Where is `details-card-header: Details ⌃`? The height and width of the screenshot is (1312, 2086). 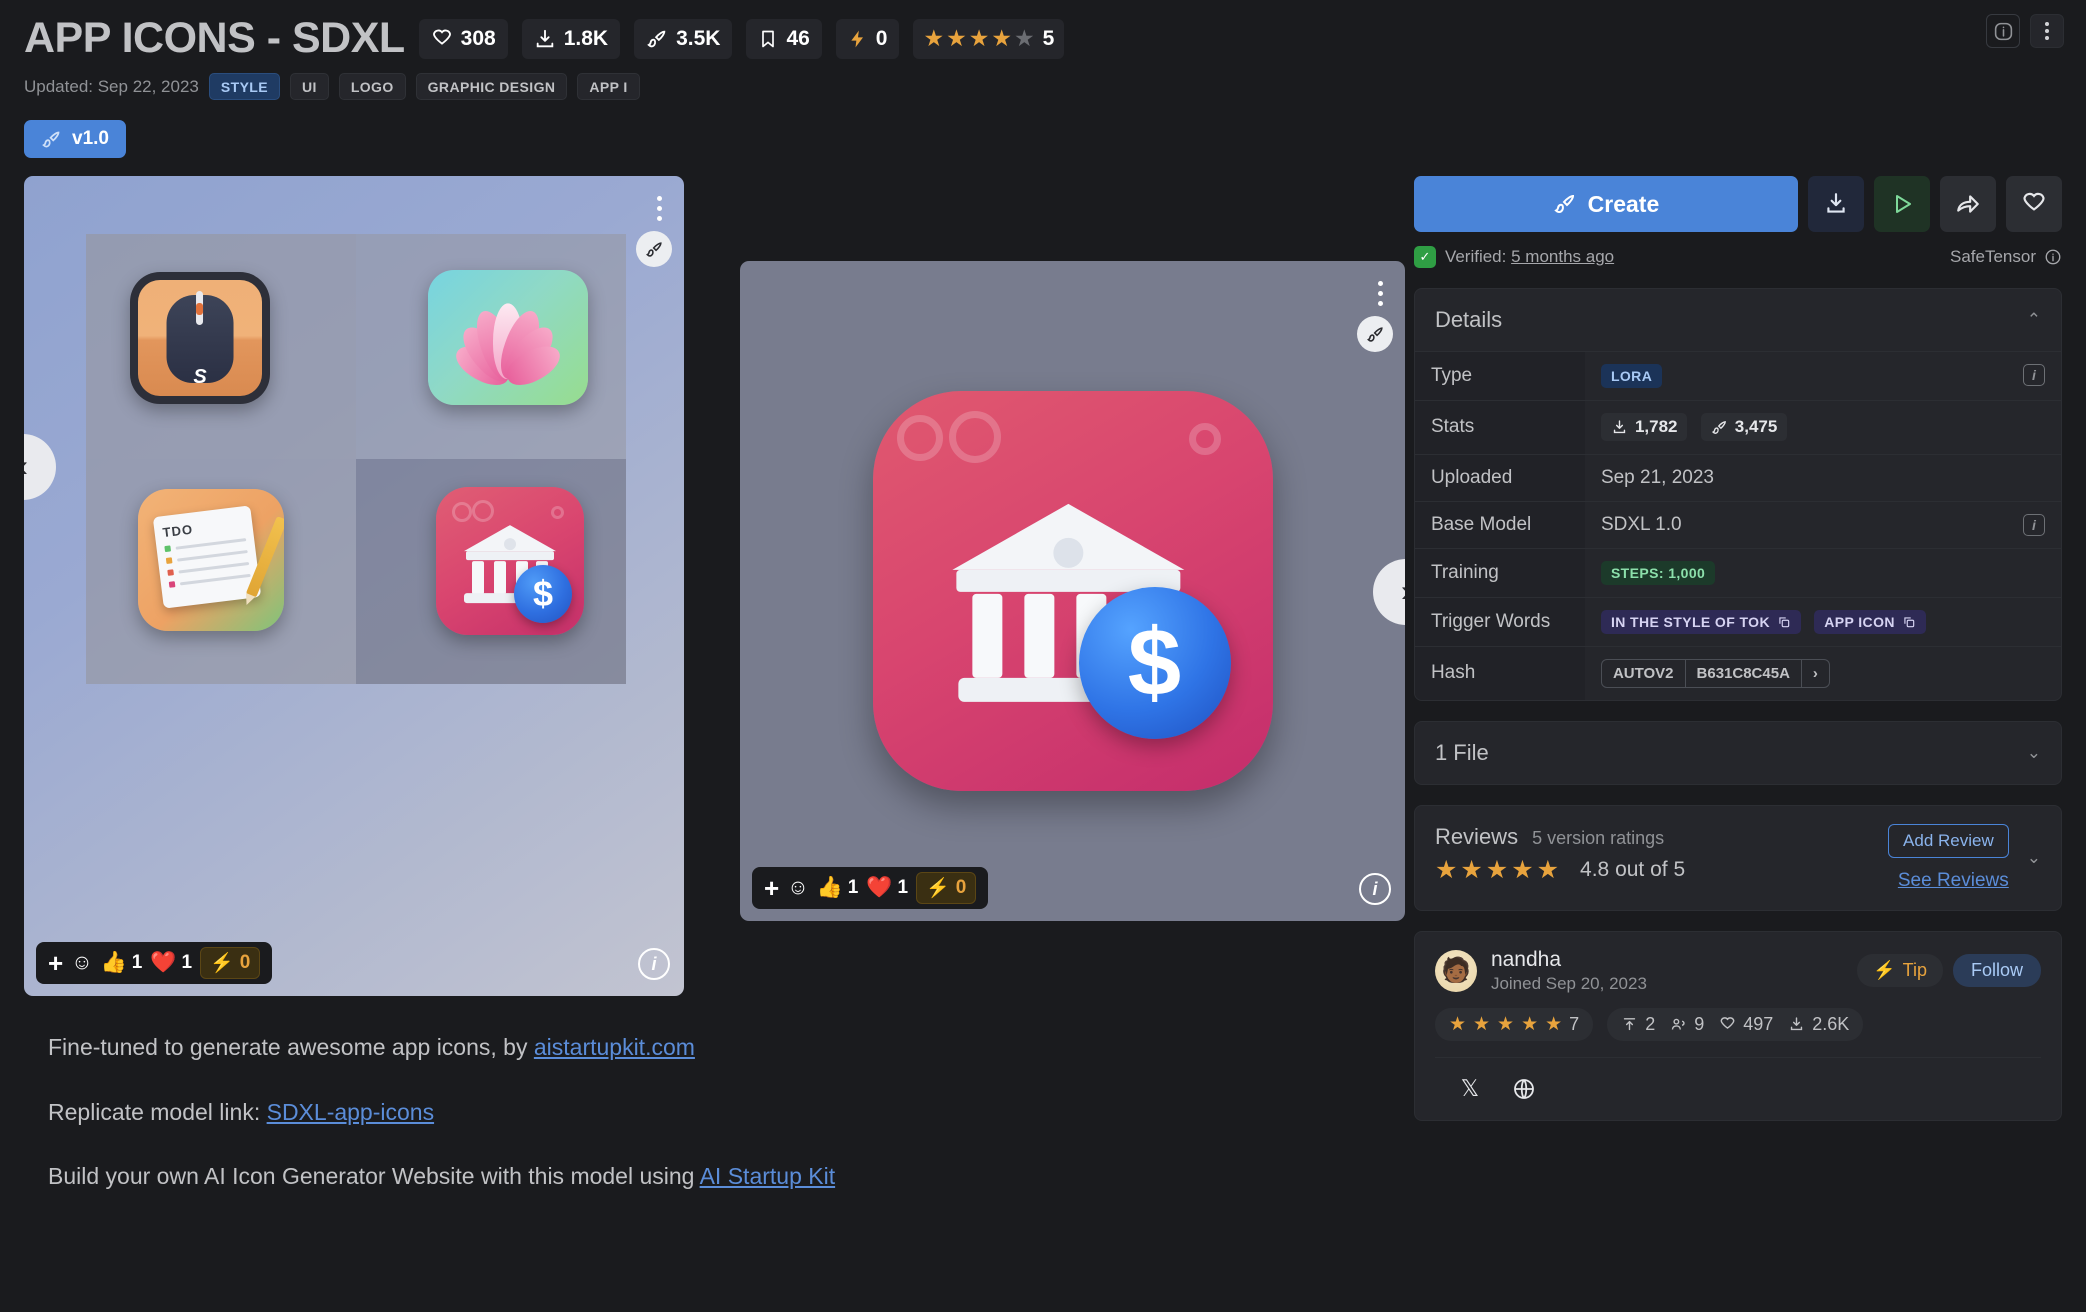 details-card-header: Details ⌃ is located at coordinates (1738, 320).